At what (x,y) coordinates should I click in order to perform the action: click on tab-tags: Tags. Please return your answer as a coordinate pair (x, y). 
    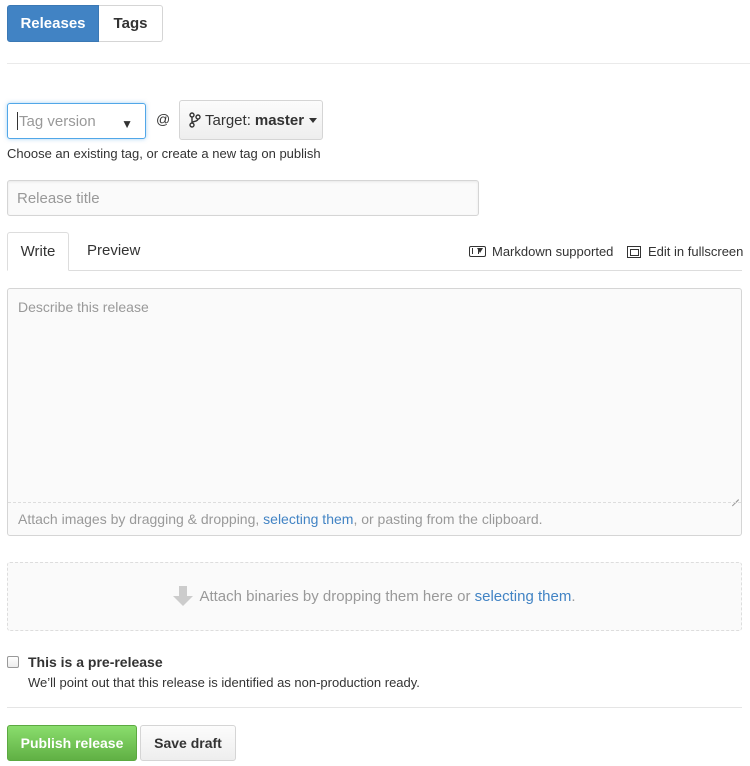
    Looking at the image, I should click on (131, 23).